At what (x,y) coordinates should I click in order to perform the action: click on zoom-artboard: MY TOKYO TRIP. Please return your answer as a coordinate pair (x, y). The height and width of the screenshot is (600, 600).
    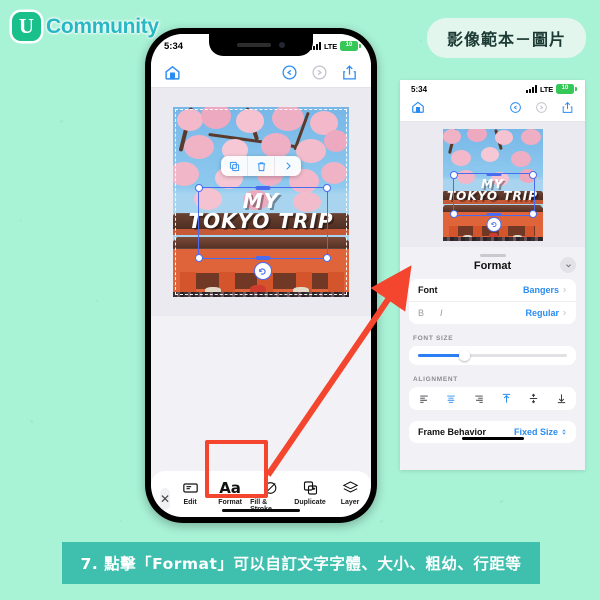
    Looking at the image, I should click on (492, 184).